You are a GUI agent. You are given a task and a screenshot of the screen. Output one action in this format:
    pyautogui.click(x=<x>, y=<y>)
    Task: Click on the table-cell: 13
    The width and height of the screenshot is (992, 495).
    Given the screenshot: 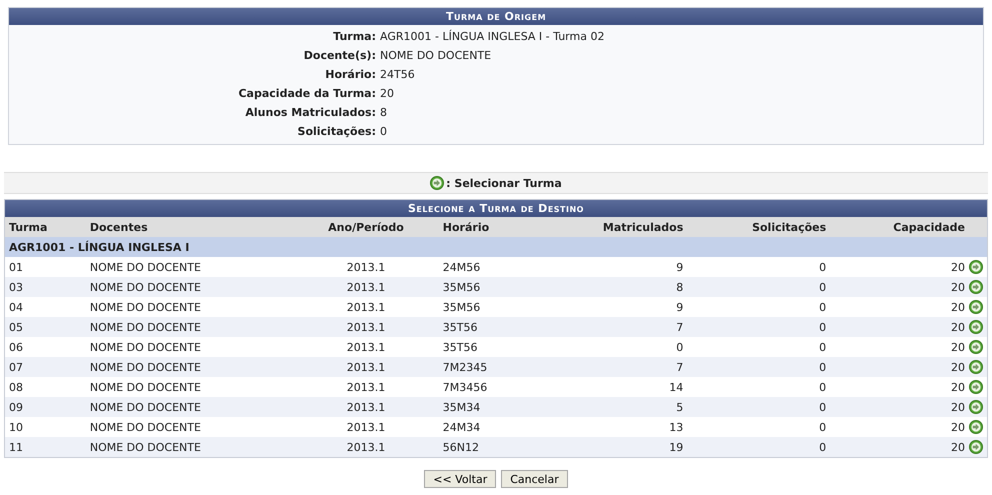 What is the action you would take?
    pyautogui.click(x=610, y=427)
    